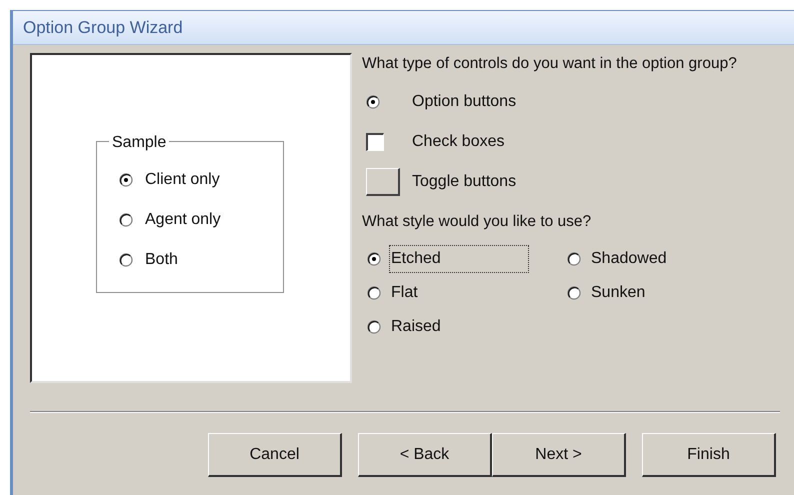 The height and width of the screenshot is (495, 794). Describe the element at coordinates (629, 259) in the screenshot. I see `option-label: Shadowed` at that location.